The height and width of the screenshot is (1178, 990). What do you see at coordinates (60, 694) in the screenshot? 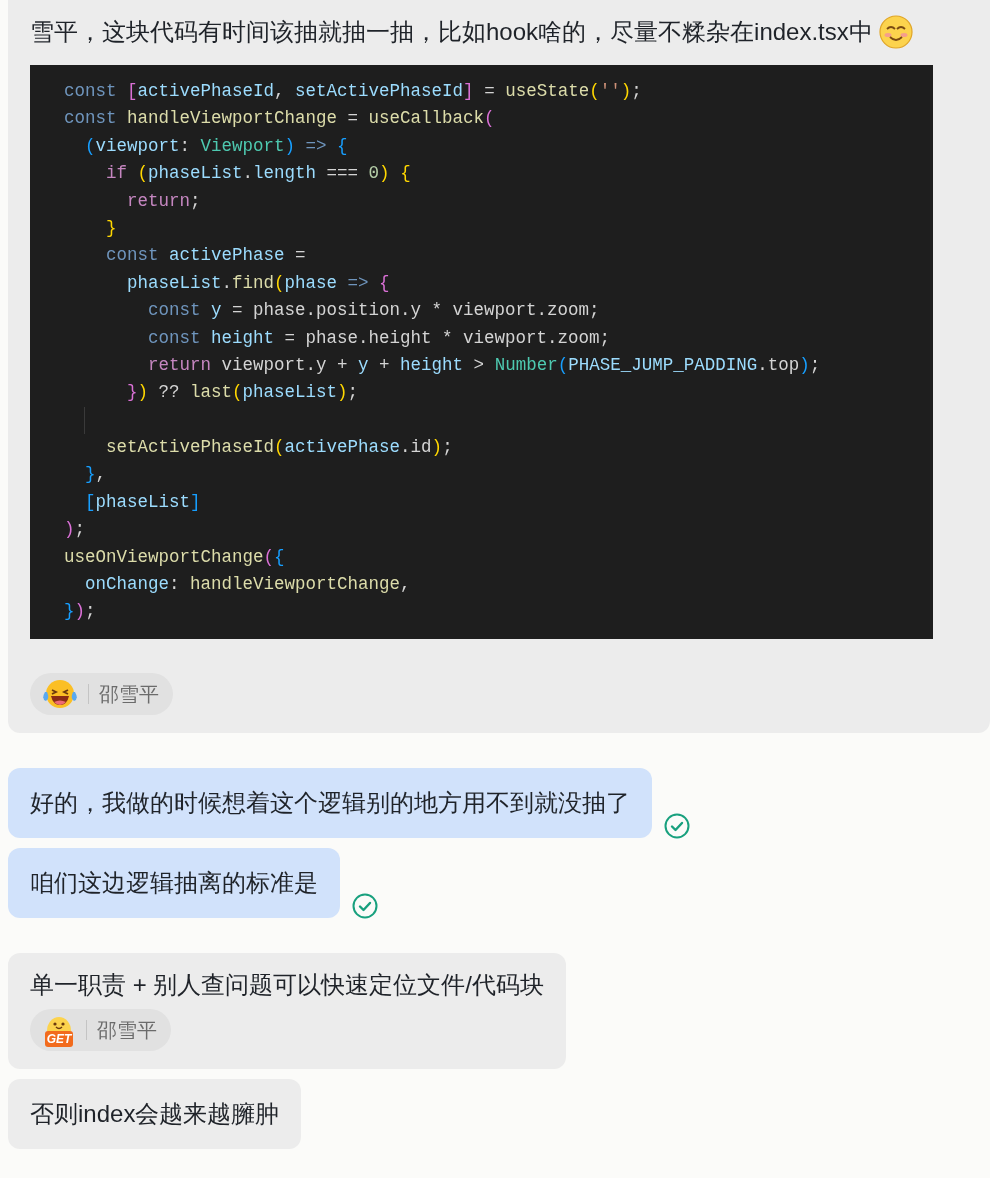
I see `laughing-emoji-icon` at bounding box center [60, 694].